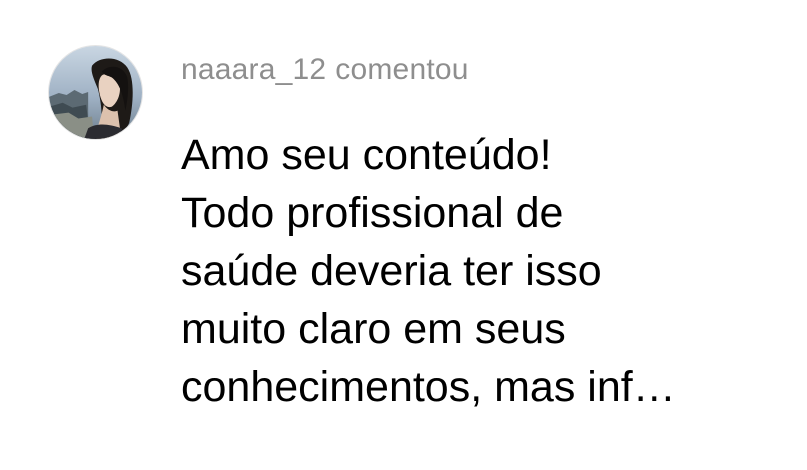  I want to click on user-avatar, so click(95, 92).